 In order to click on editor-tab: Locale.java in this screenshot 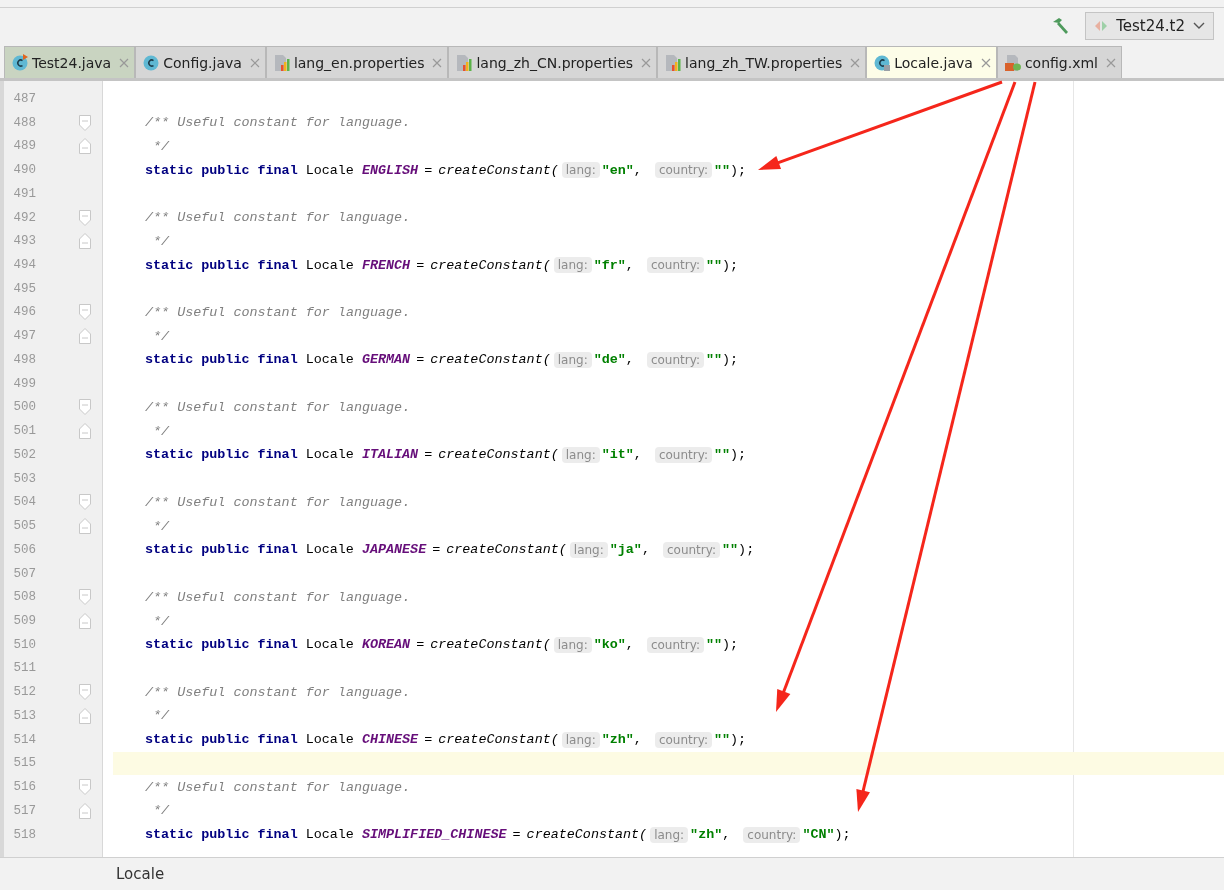, I will do `click(931, 62)`.